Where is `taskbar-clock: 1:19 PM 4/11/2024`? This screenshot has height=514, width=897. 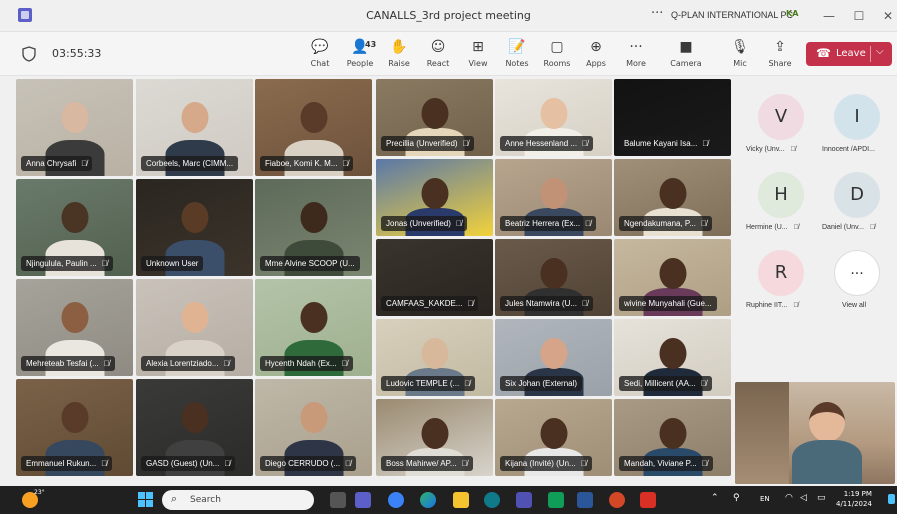
taskbar-clock: 1:19 PM 4/11/2024 is located at coordinates (854, 499).